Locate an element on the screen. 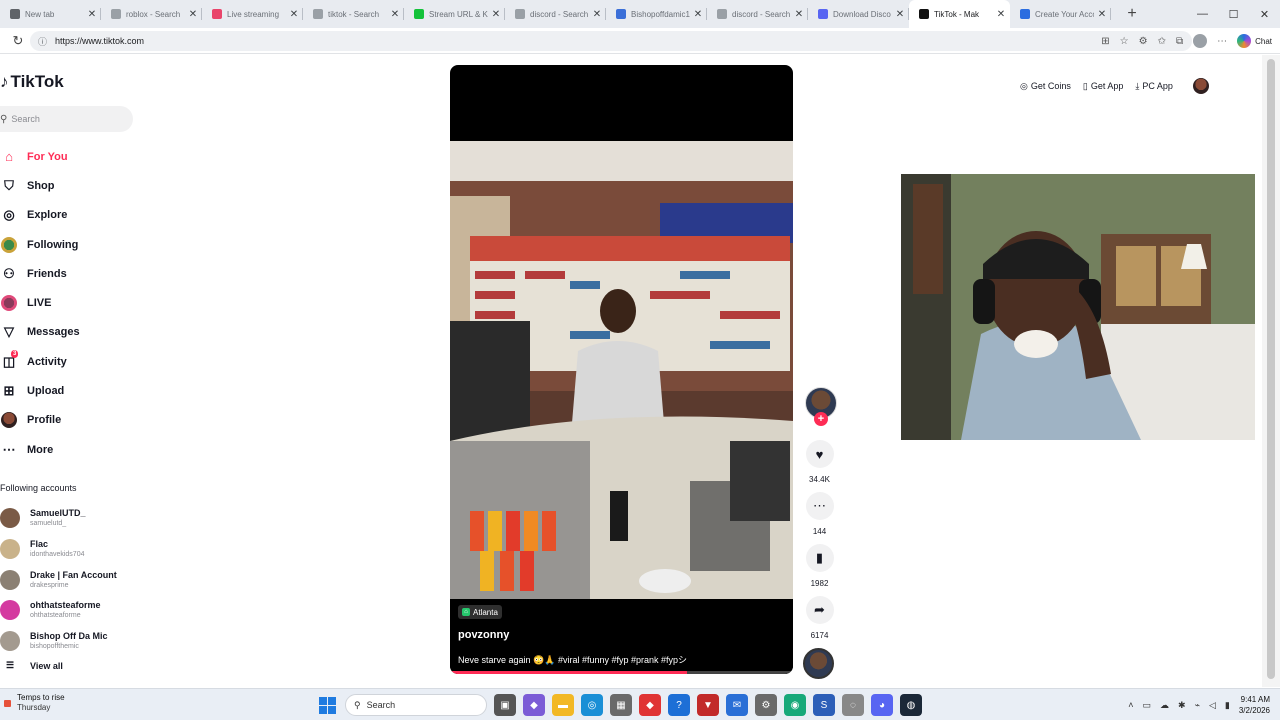 The height and width of the screenshot is (720, 1280). tiktok-logo: ♪ TikTok is located at coordinates (32, 82).